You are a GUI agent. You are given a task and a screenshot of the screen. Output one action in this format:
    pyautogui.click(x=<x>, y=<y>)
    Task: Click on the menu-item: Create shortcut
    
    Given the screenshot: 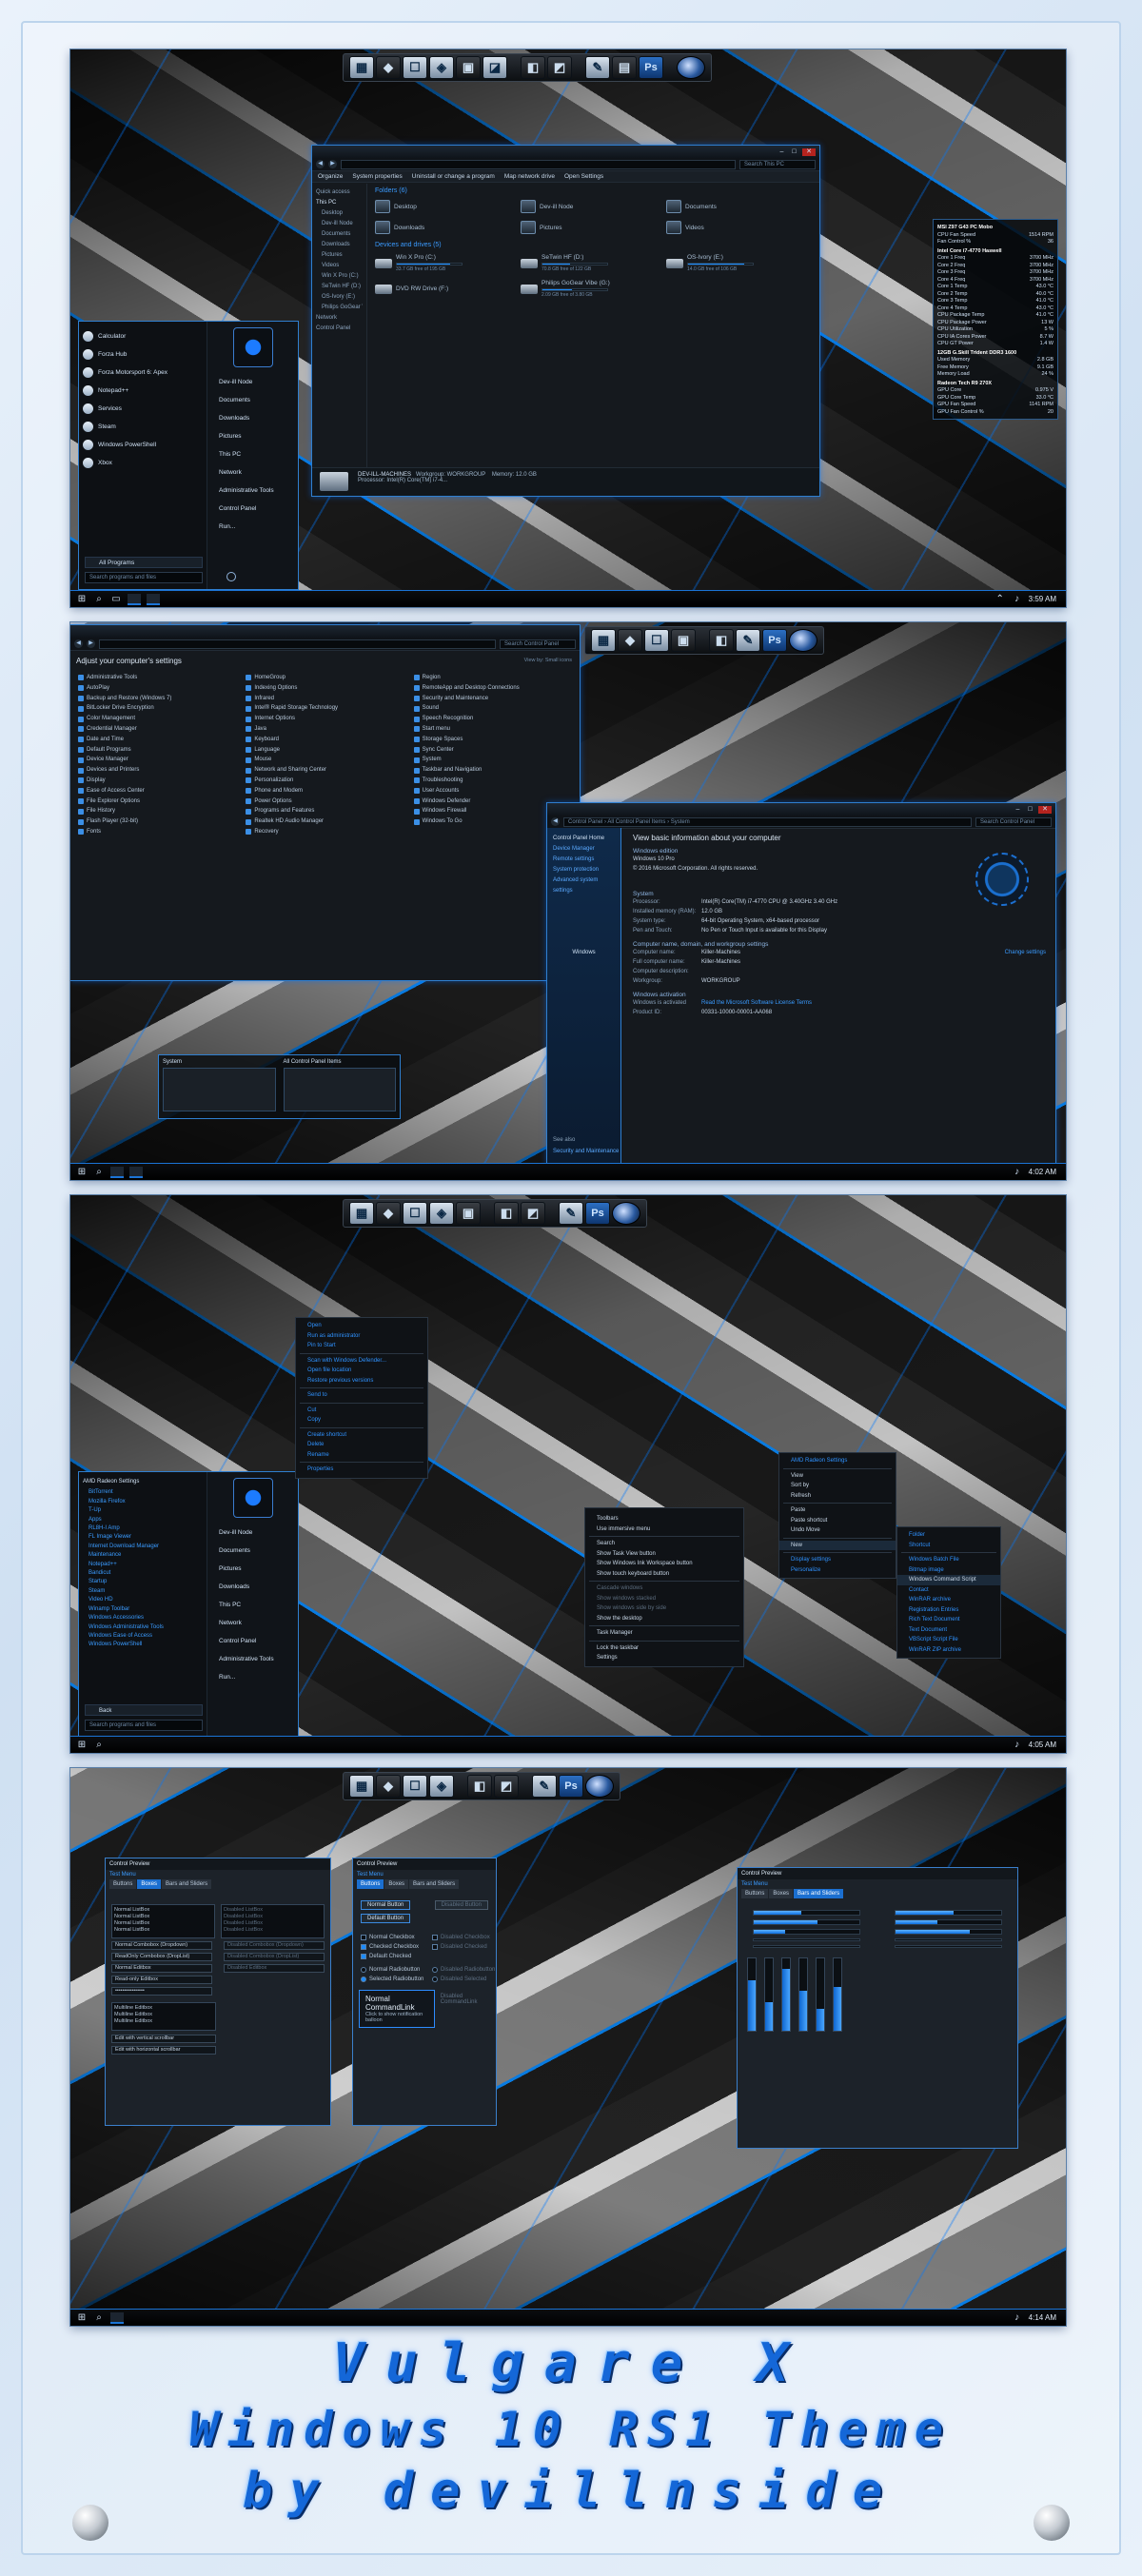 What is the action you would take?
    pyautogui.click(x=361, y=1435)
    